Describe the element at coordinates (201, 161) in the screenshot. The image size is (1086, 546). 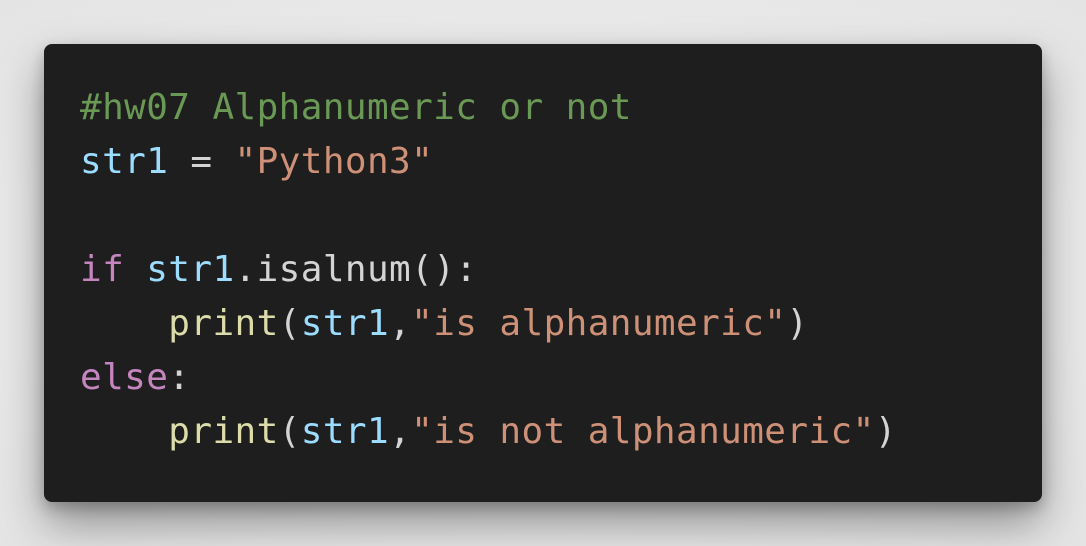
I see `assign-operator-token: =` at that location.